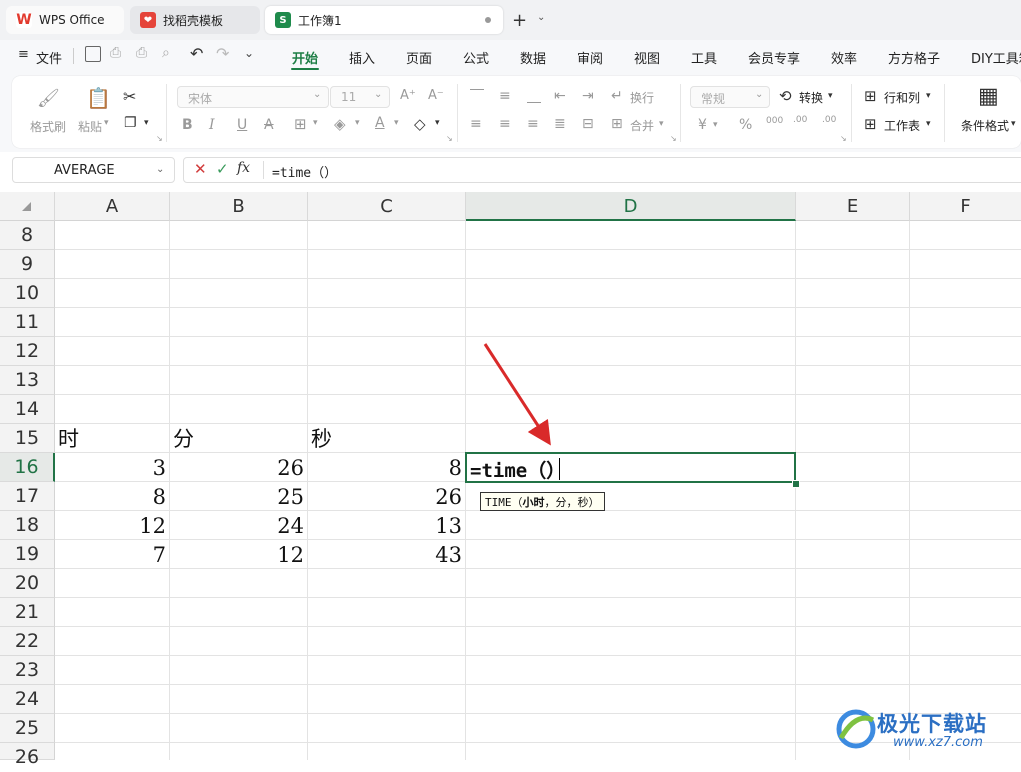 Image resolution: width=1021 pixels, height=772 pixels. I want to click on indent-decrease-icon: ⇤, so click(560, 96).